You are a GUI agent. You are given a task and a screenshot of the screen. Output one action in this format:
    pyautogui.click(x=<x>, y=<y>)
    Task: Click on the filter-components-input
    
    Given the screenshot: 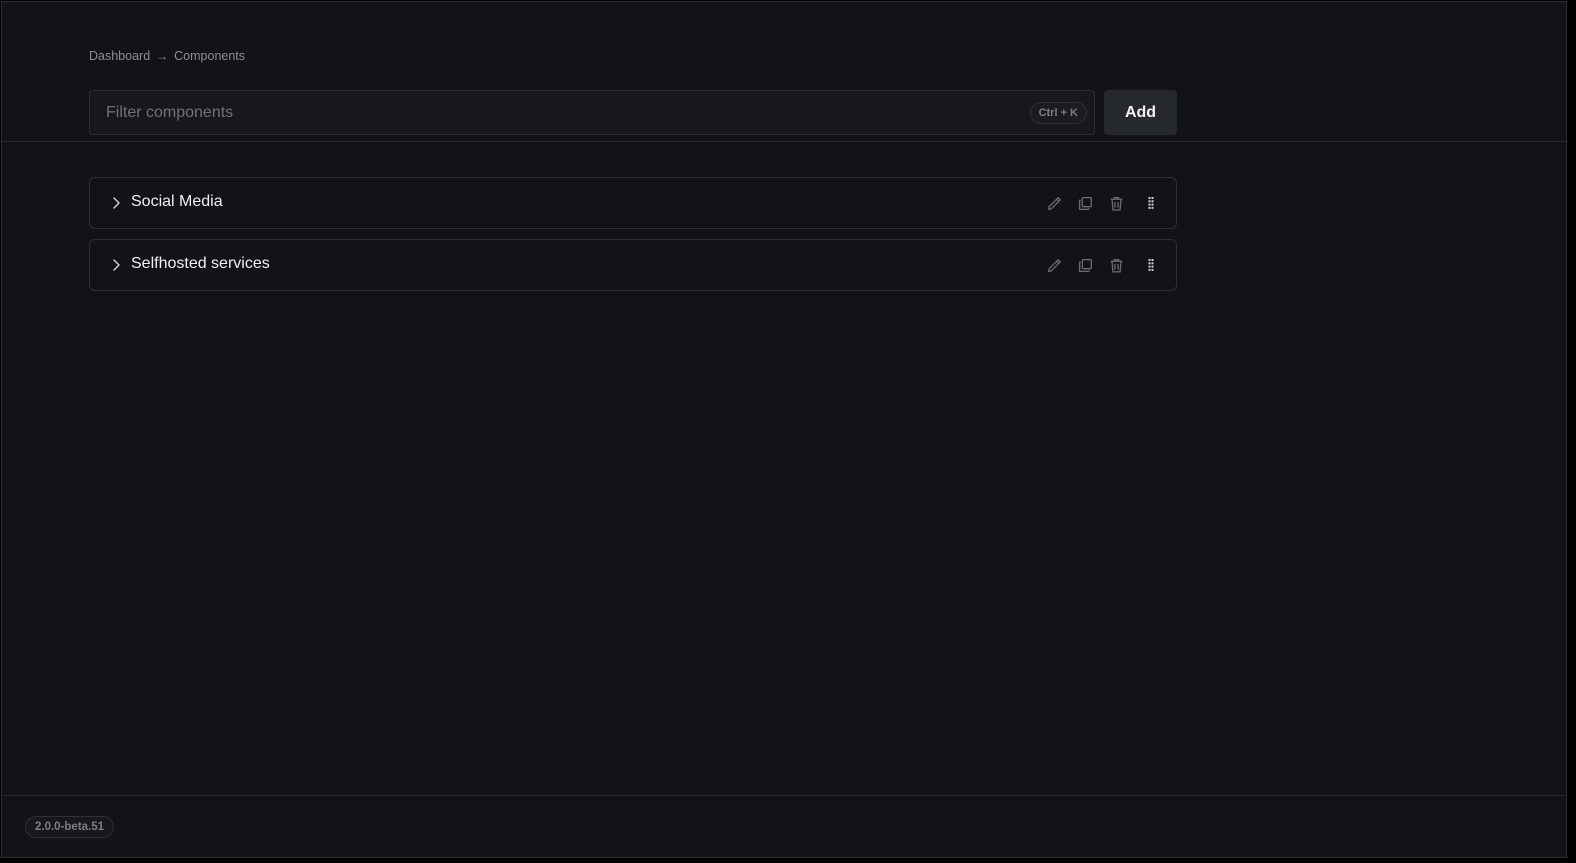 What is the action you would take?
    pyautogui.click(x=592, y=112)
    